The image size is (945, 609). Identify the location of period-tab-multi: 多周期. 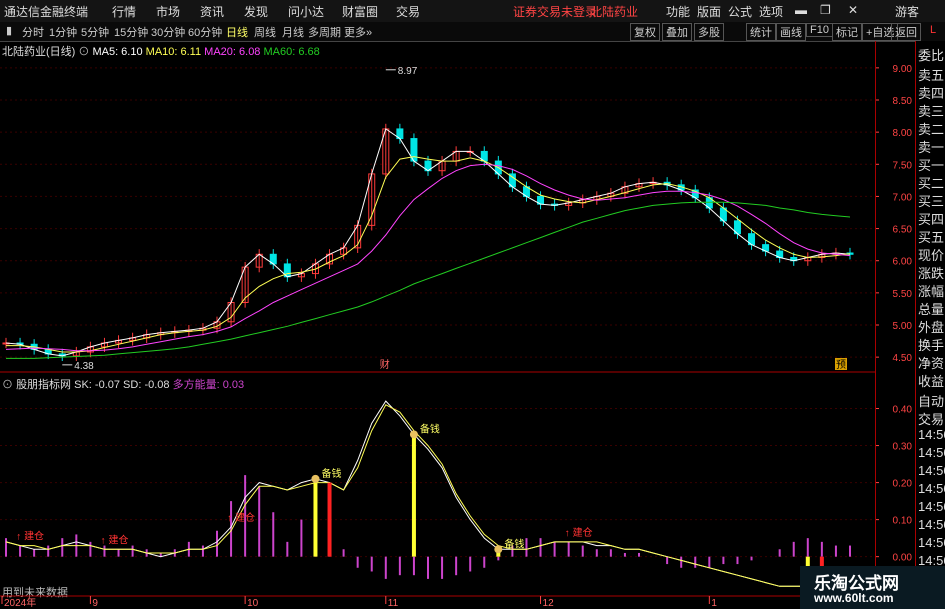
(324, 32).